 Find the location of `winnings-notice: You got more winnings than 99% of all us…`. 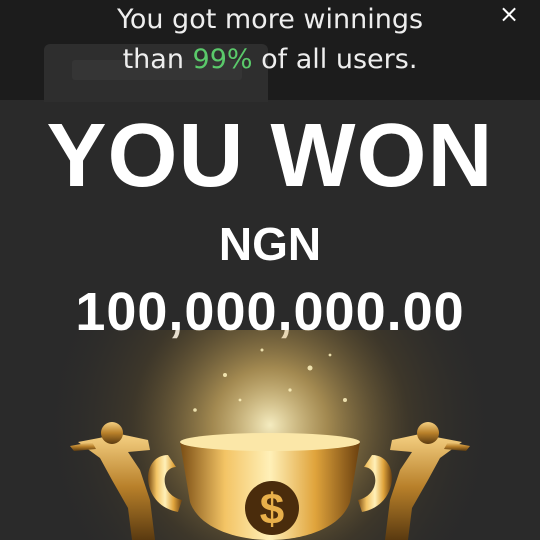

winnings-notice: You got more winnings than 99% of all us… is located at coordinates (270, 40).